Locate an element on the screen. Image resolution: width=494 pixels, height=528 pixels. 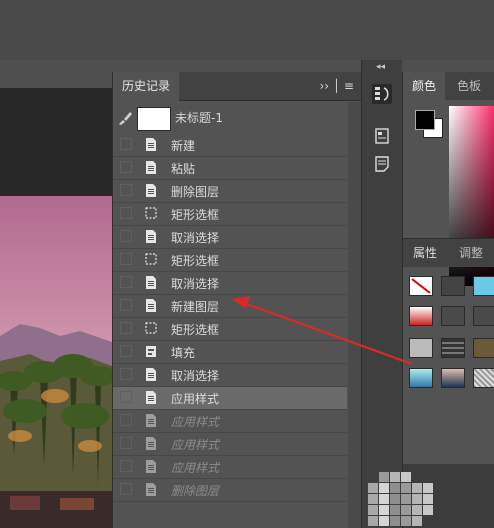
notes-toggle-icon is located at coordinates (382, 164).